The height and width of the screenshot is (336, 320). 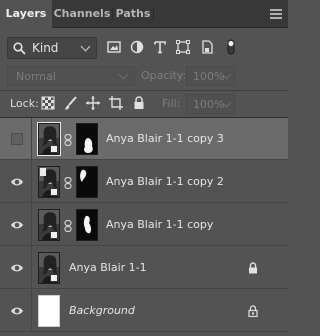 I want to click on tab-divider, so click(x=153, y=14).